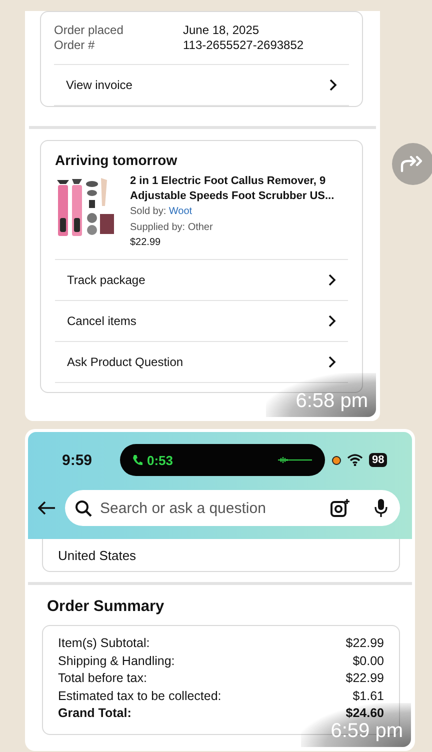 This screenshot has width=432, height=752. What do you see at coordinates (355, 460) in the screenshot?
I see `wifi-icon` at bounding box center [355, 460].